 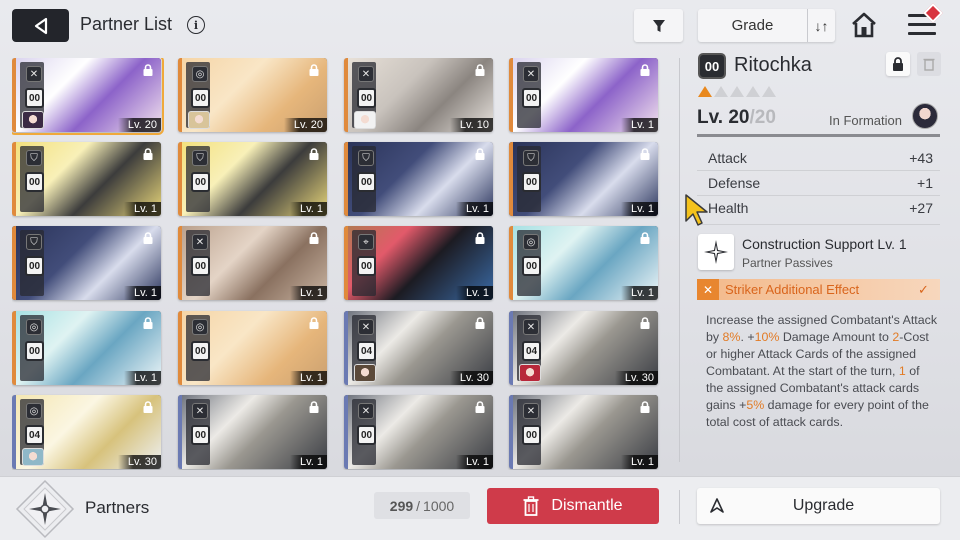 I want to click on home-icon, so click(x=864, y=25).